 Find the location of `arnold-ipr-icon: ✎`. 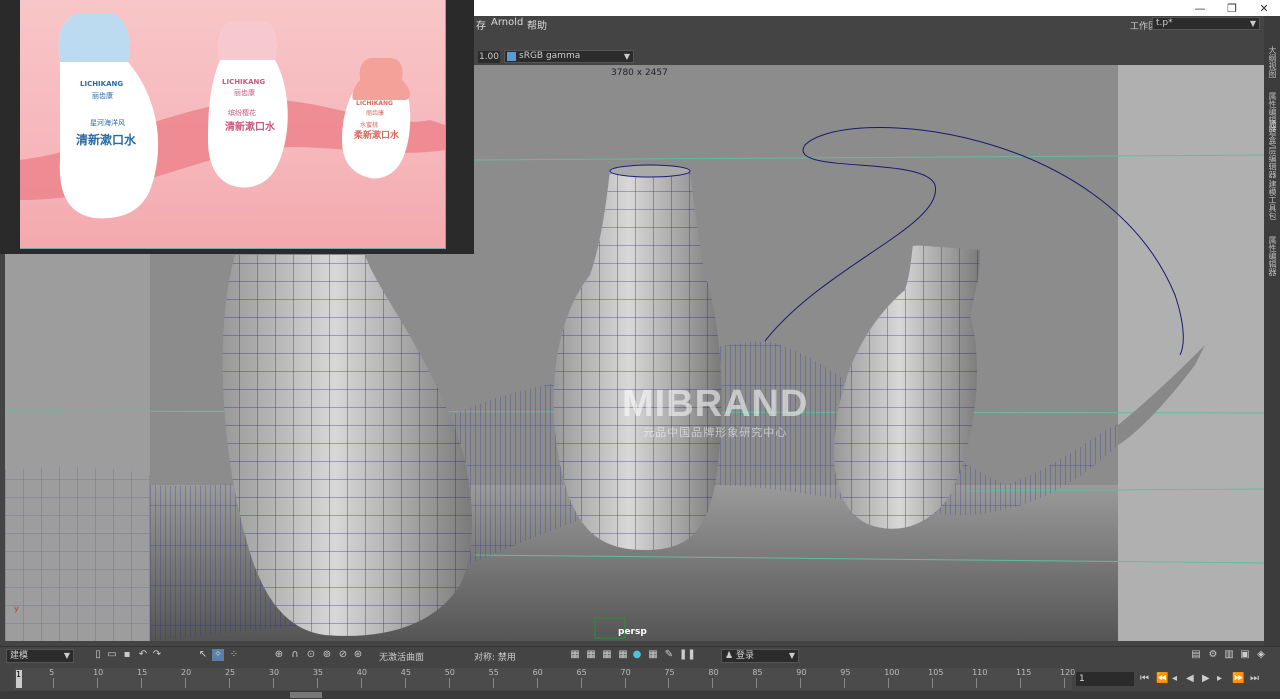

arnold-ipr-icon: ✎ is located at coordinates (669, 655).